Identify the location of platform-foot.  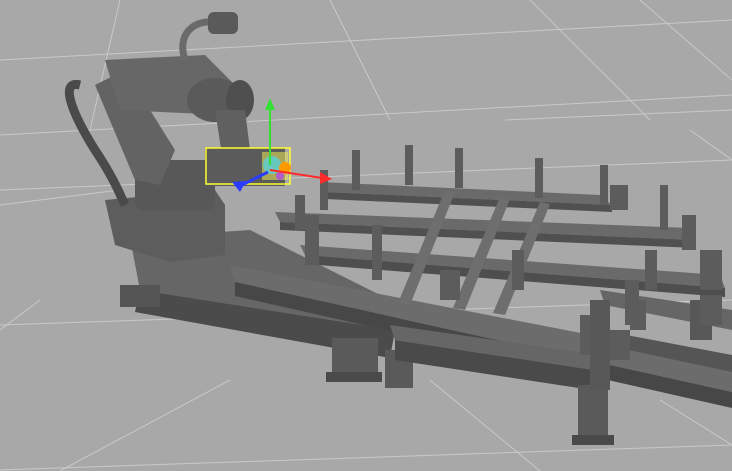
(140, 296).